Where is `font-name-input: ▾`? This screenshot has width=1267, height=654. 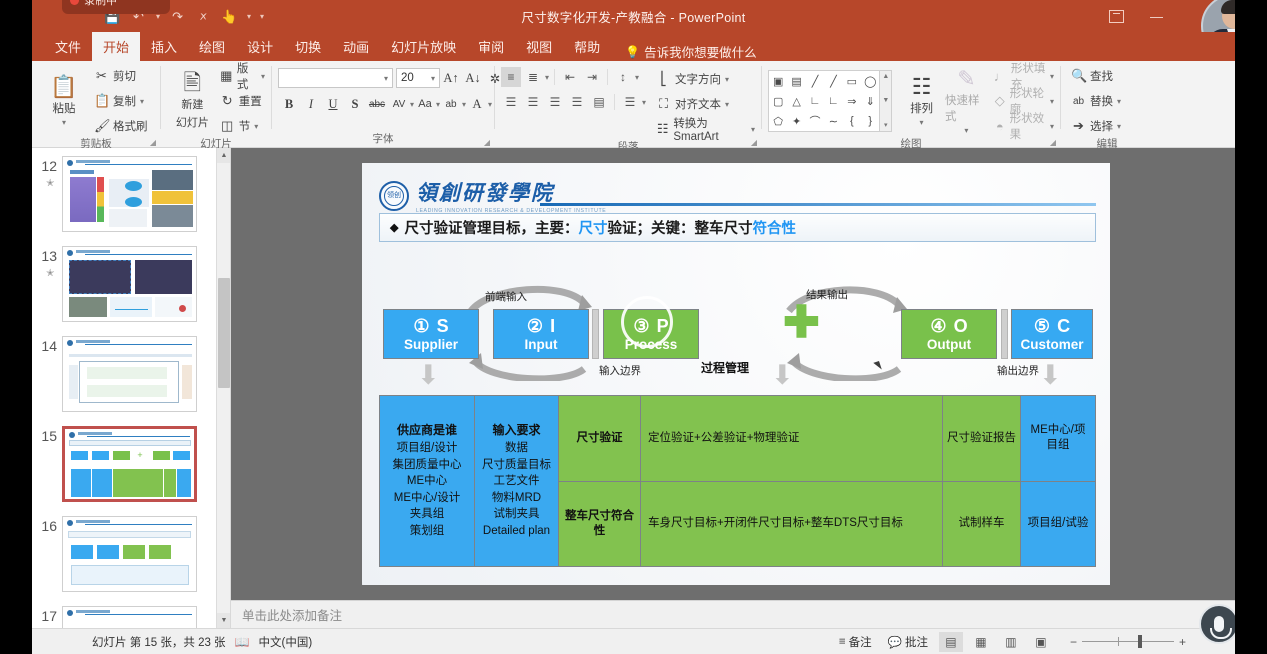
font-name-input: ▾ is located at coordinates (335, 78).